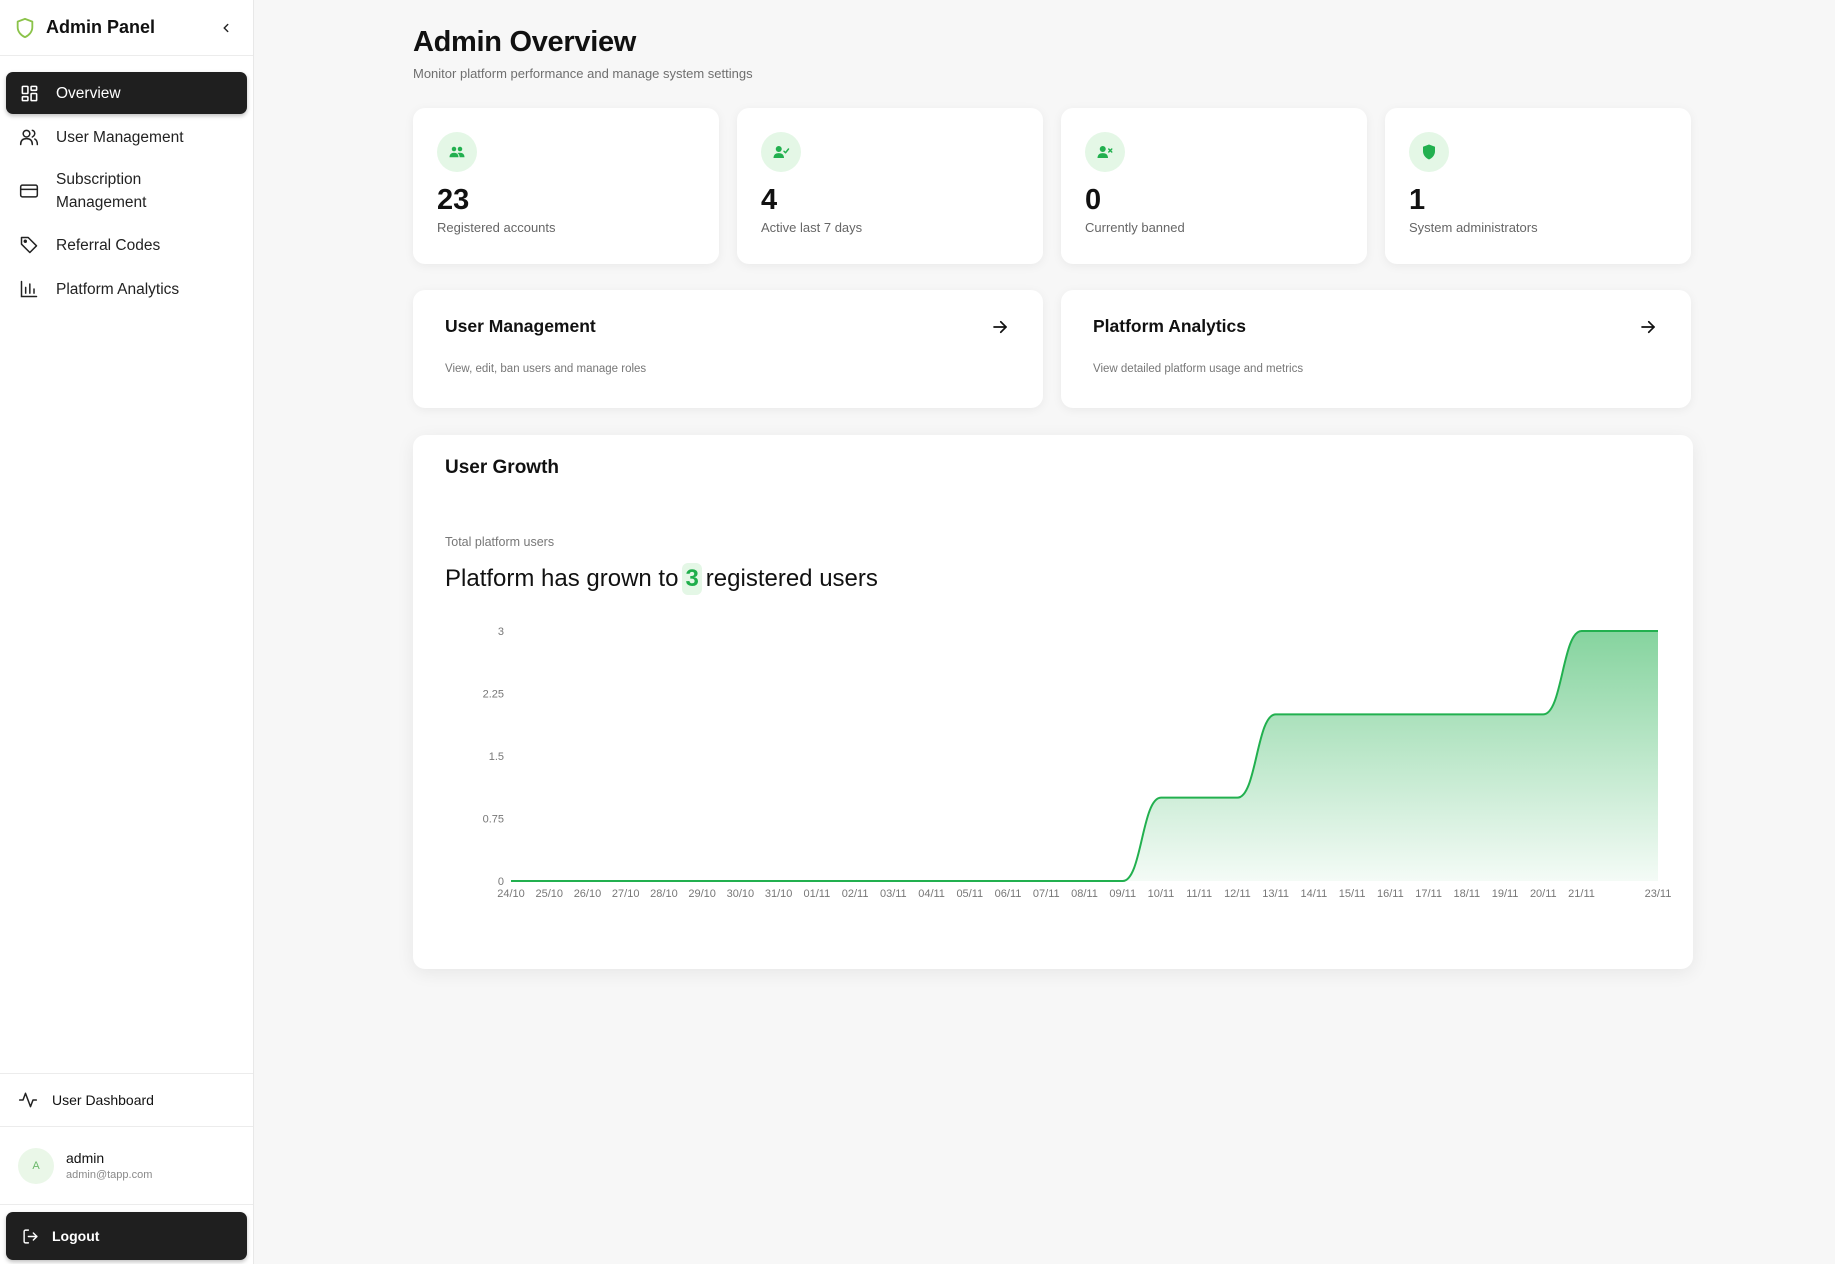 The width and height of the screenshot is (1835, 1264). I want to click on y-tick-label: 1.5, so click(496, 757).